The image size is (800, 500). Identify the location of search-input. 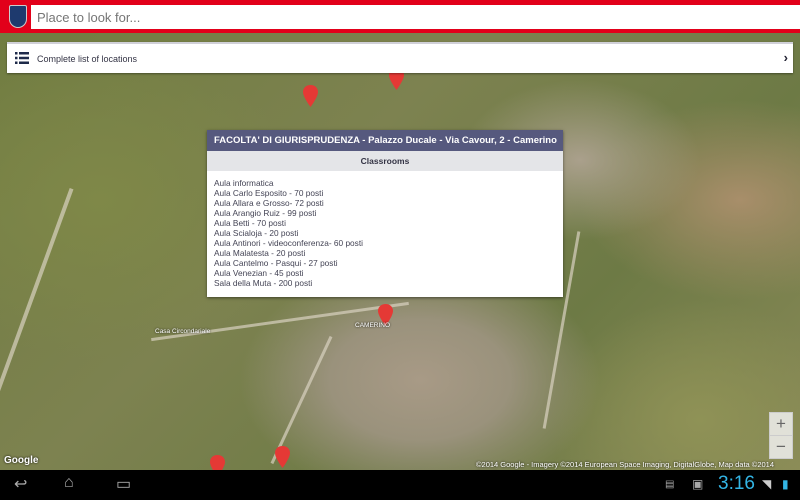
(415, 17).